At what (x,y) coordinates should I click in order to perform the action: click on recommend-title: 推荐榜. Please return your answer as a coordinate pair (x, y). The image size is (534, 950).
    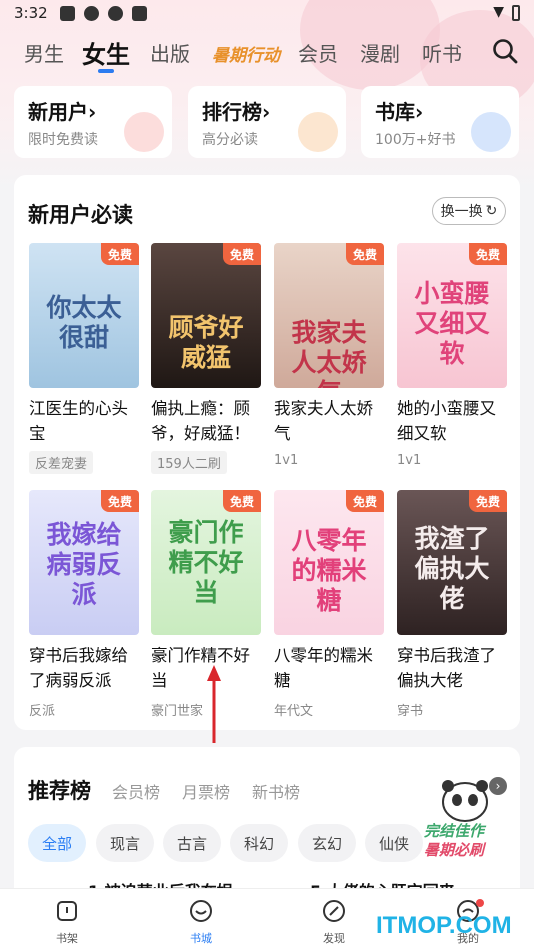
    Looking at the image, I should click on (59, 791).